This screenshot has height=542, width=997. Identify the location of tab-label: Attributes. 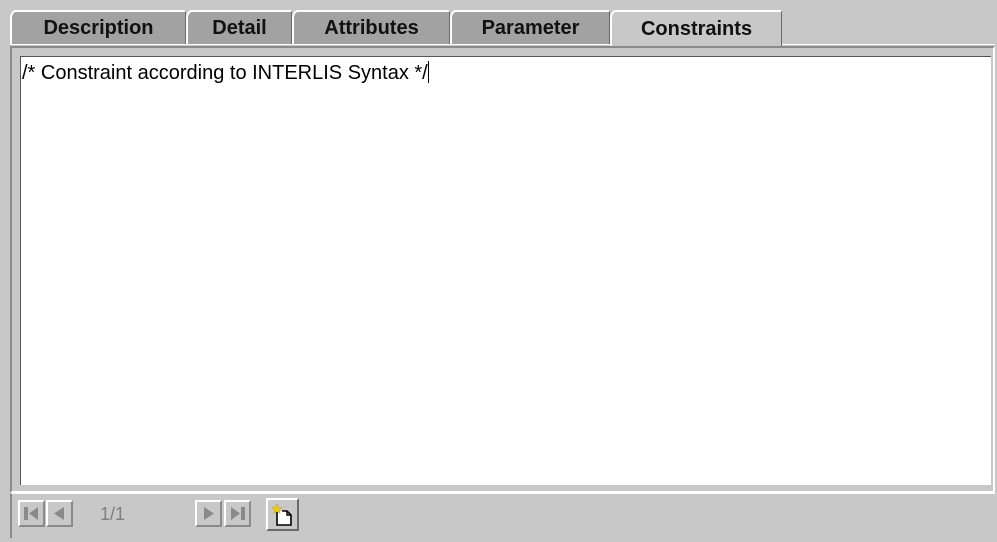
(371, 27).